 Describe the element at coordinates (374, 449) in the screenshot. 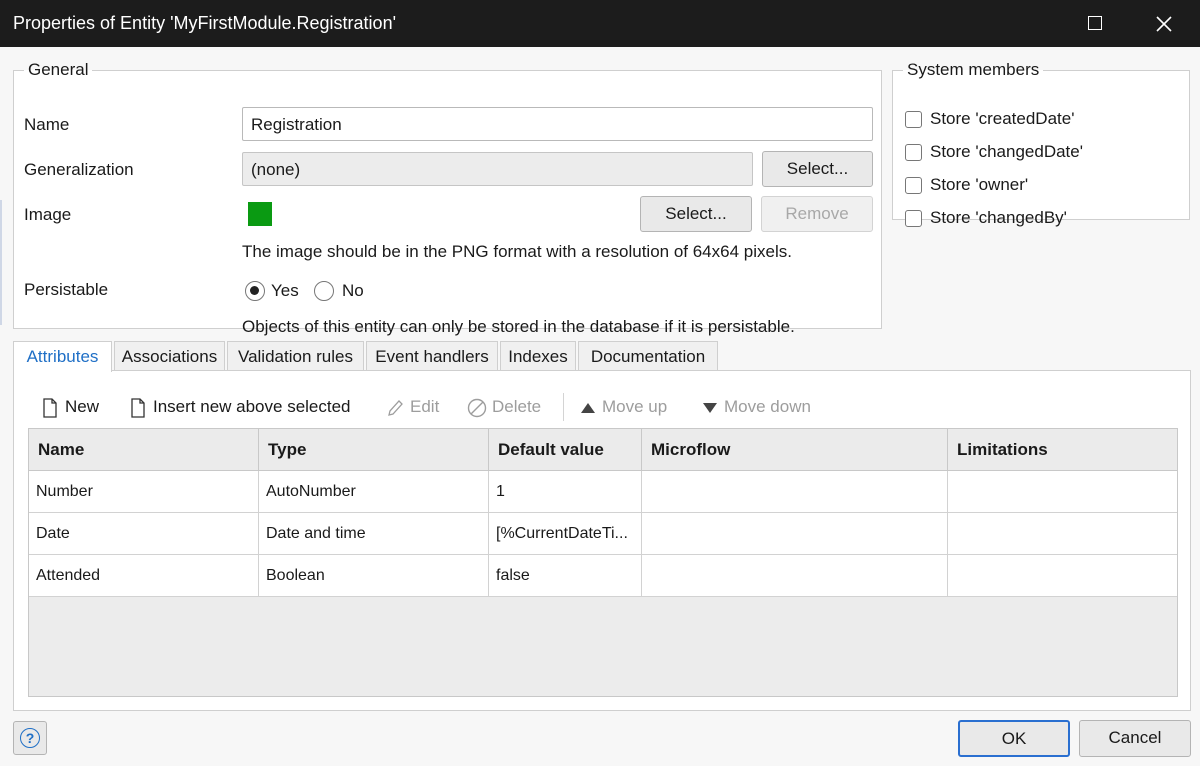

I see `column-header-type: Type` at that location.